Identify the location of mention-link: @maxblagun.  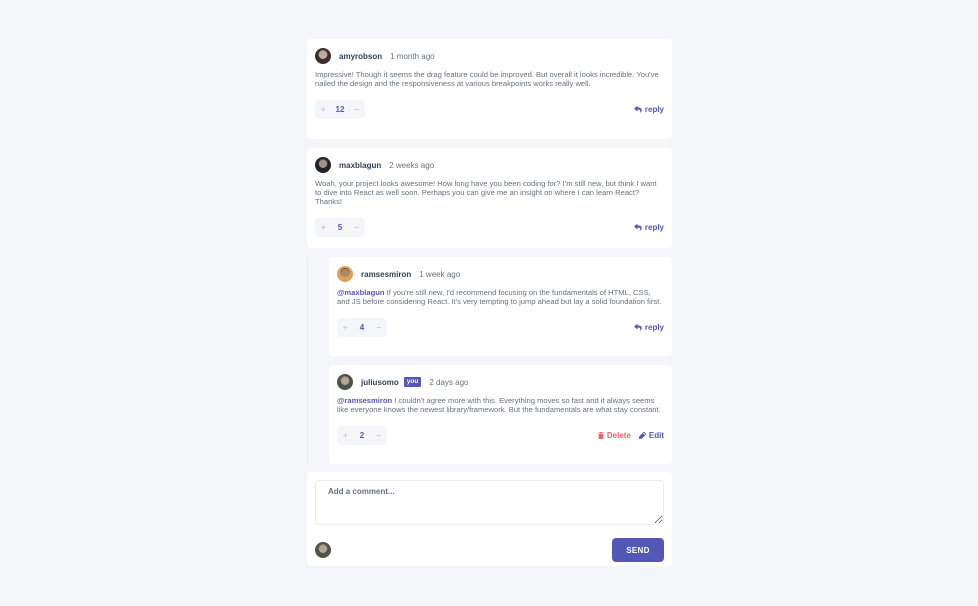
(361, 292).